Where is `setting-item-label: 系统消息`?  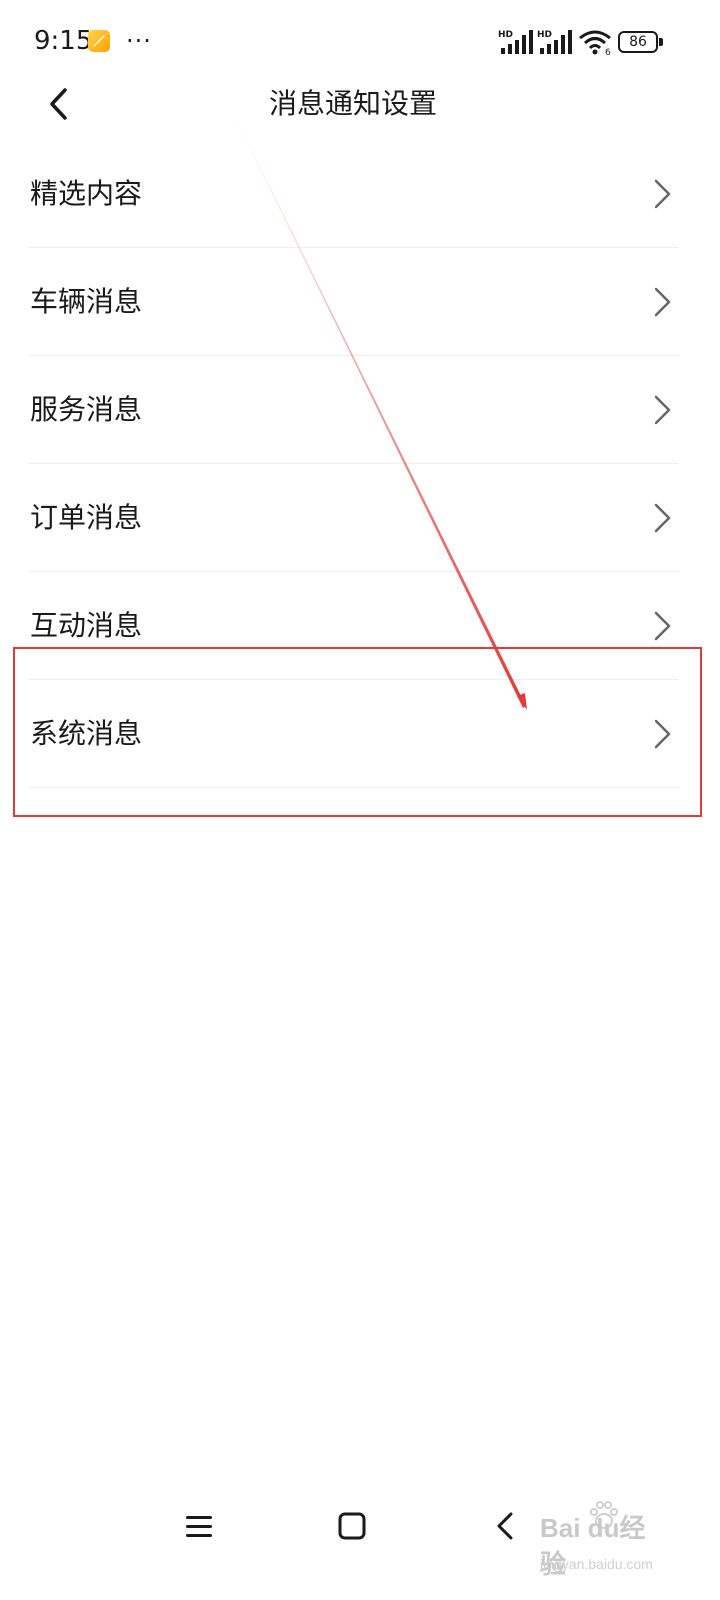
setting-item-label: 系统消息 is located at coordinates (86, 733).